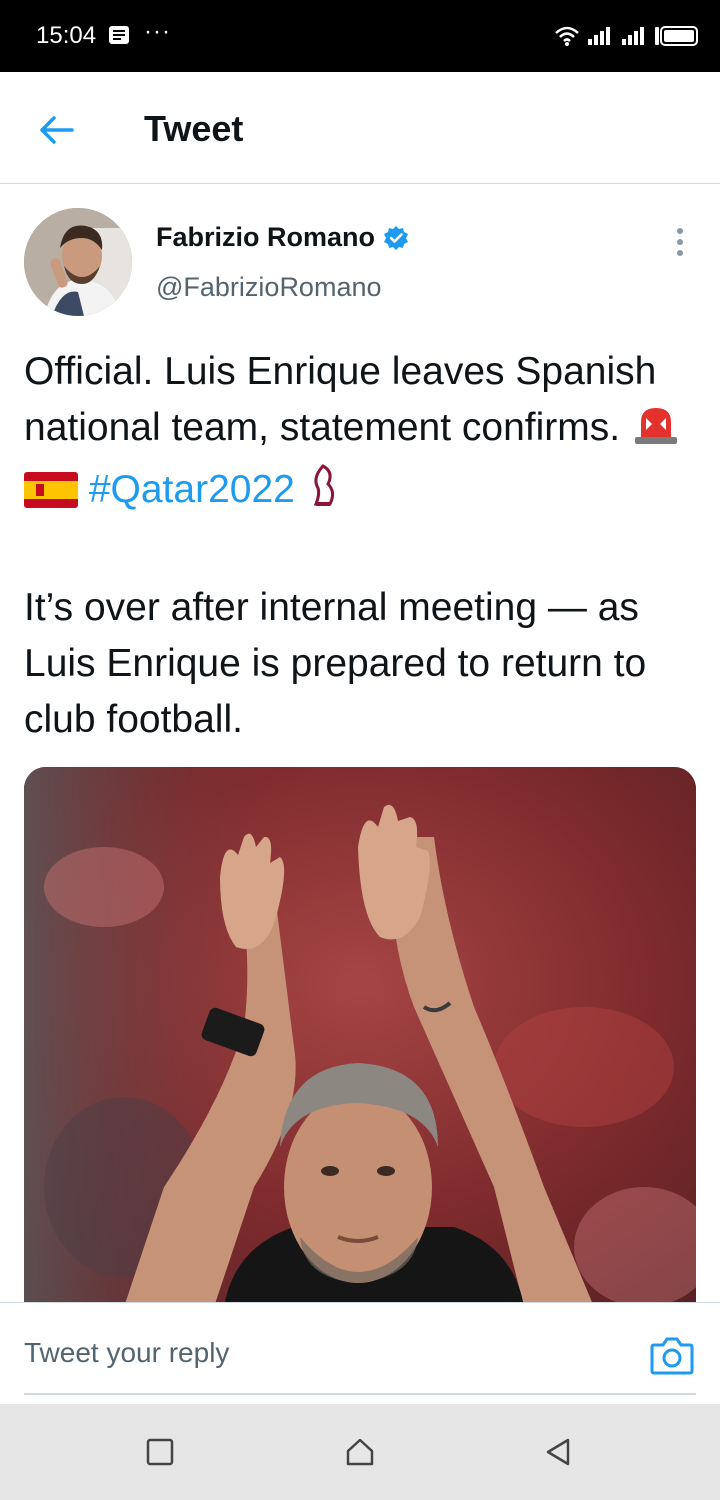 The width and height of the screenshot is (720, 1500). Describe the element at coordinates (119, 35) in the screenshot. I see `notification-icon` at that location.